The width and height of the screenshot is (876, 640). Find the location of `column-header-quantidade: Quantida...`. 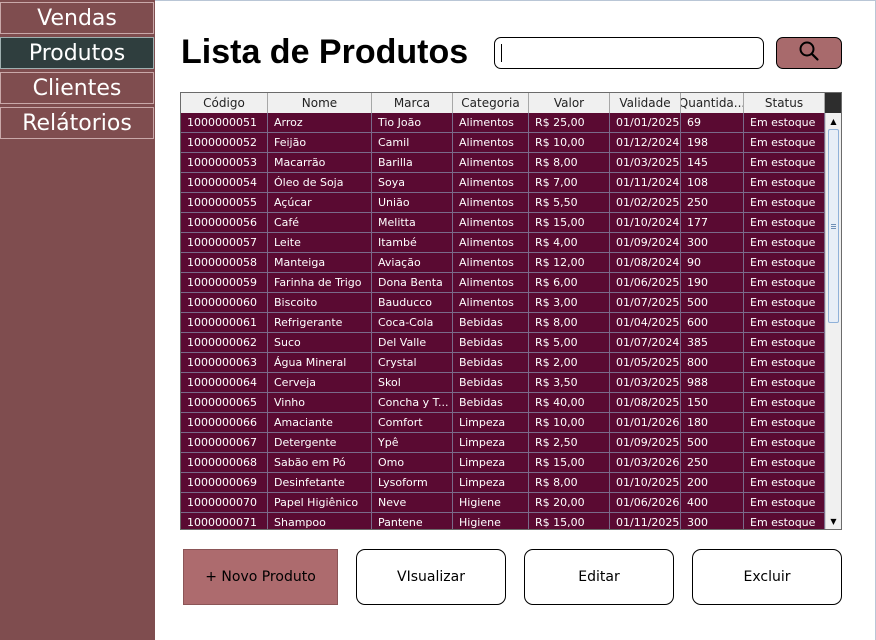

column-header-quantidade: Quantida... is located at coordinates (712, 103).